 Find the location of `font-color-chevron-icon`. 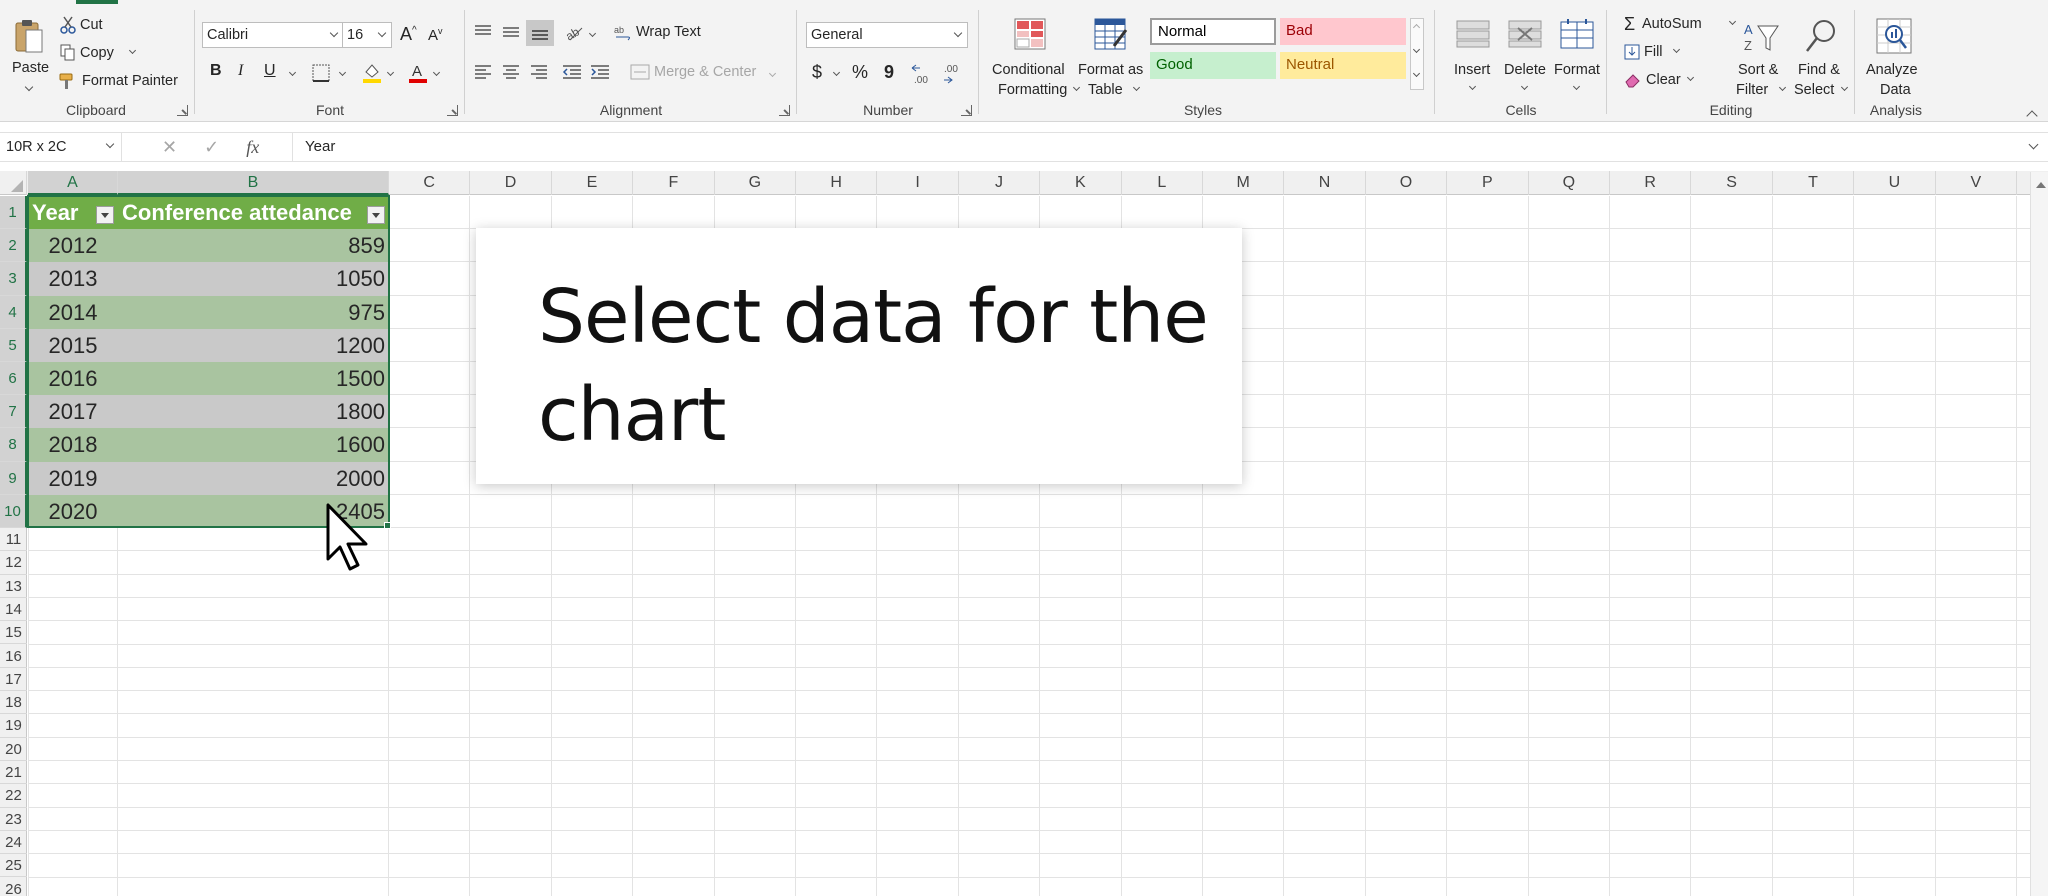

font-color-chevron-icon is located at coordinates (436, 72).